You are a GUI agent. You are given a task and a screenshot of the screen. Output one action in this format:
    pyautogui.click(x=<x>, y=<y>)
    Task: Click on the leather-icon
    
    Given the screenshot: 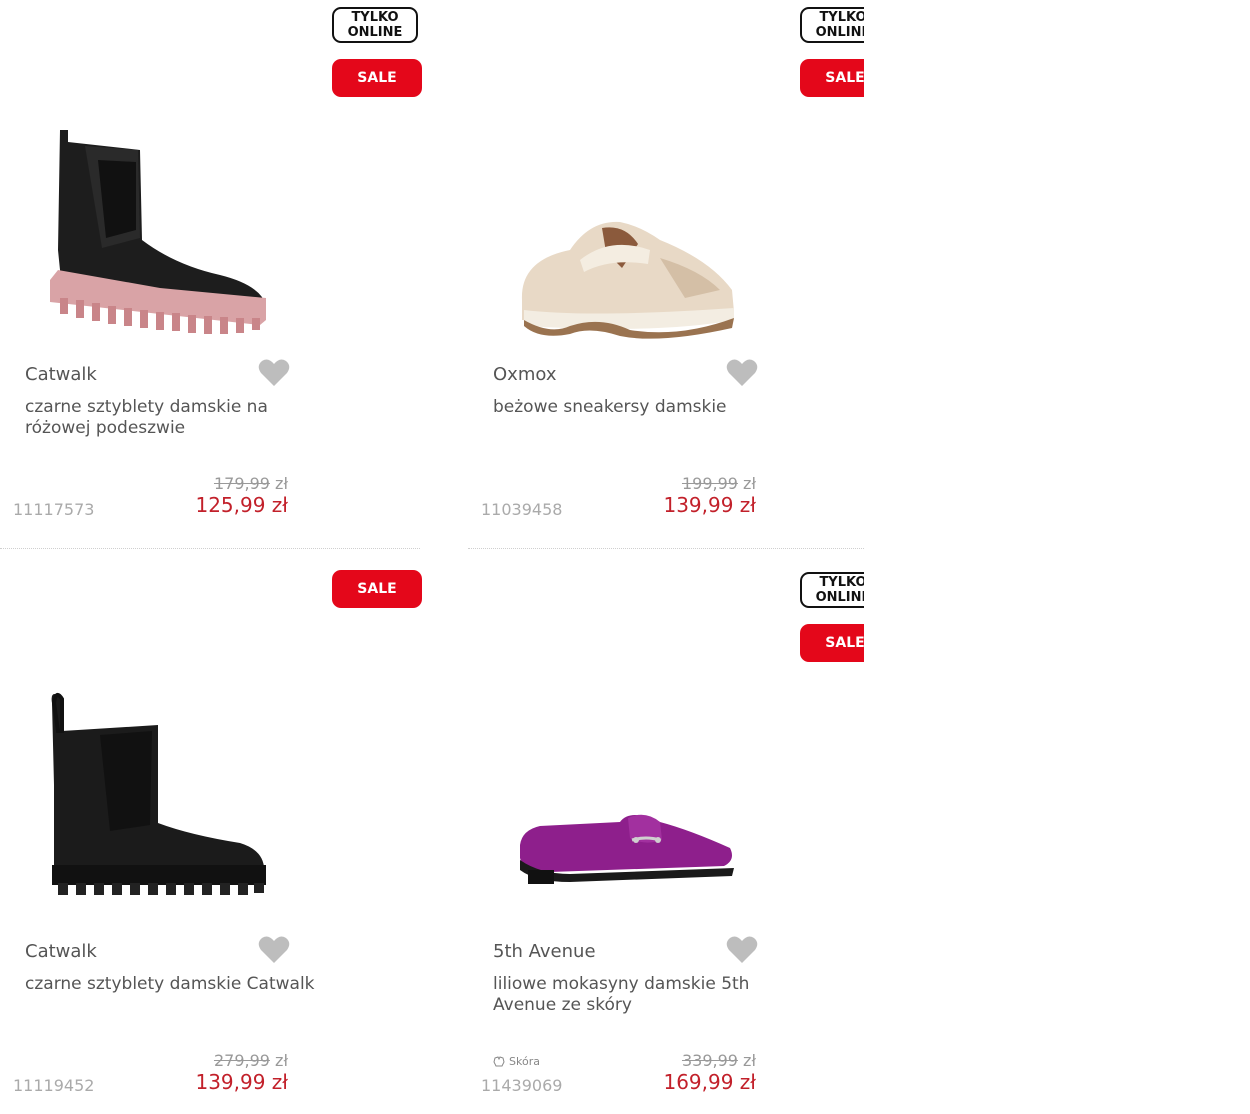 What is the action you would take?
    pyautogui.click(x=499, y=1060)
    